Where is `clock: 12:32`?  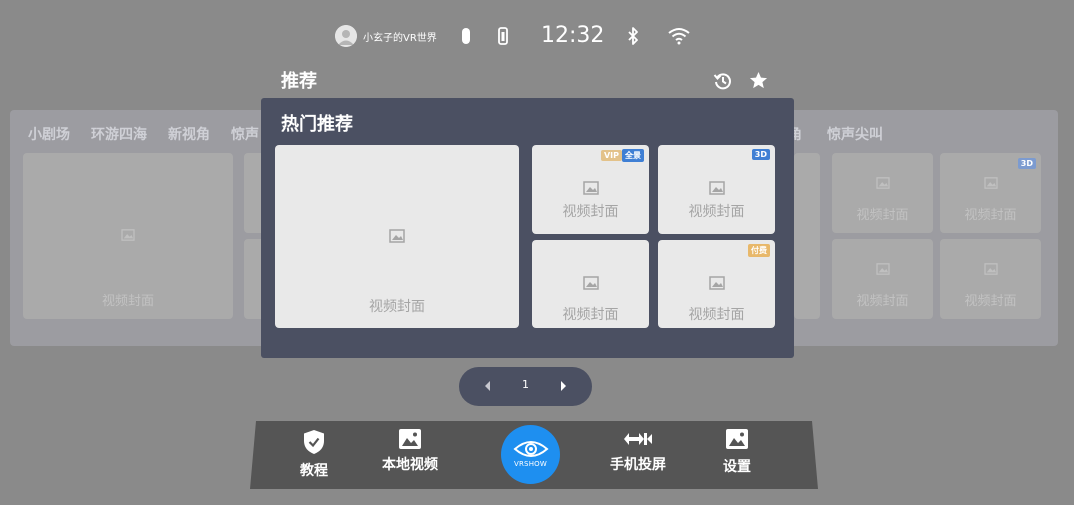
clock: 12:32 is located at coordinates (573, 35).